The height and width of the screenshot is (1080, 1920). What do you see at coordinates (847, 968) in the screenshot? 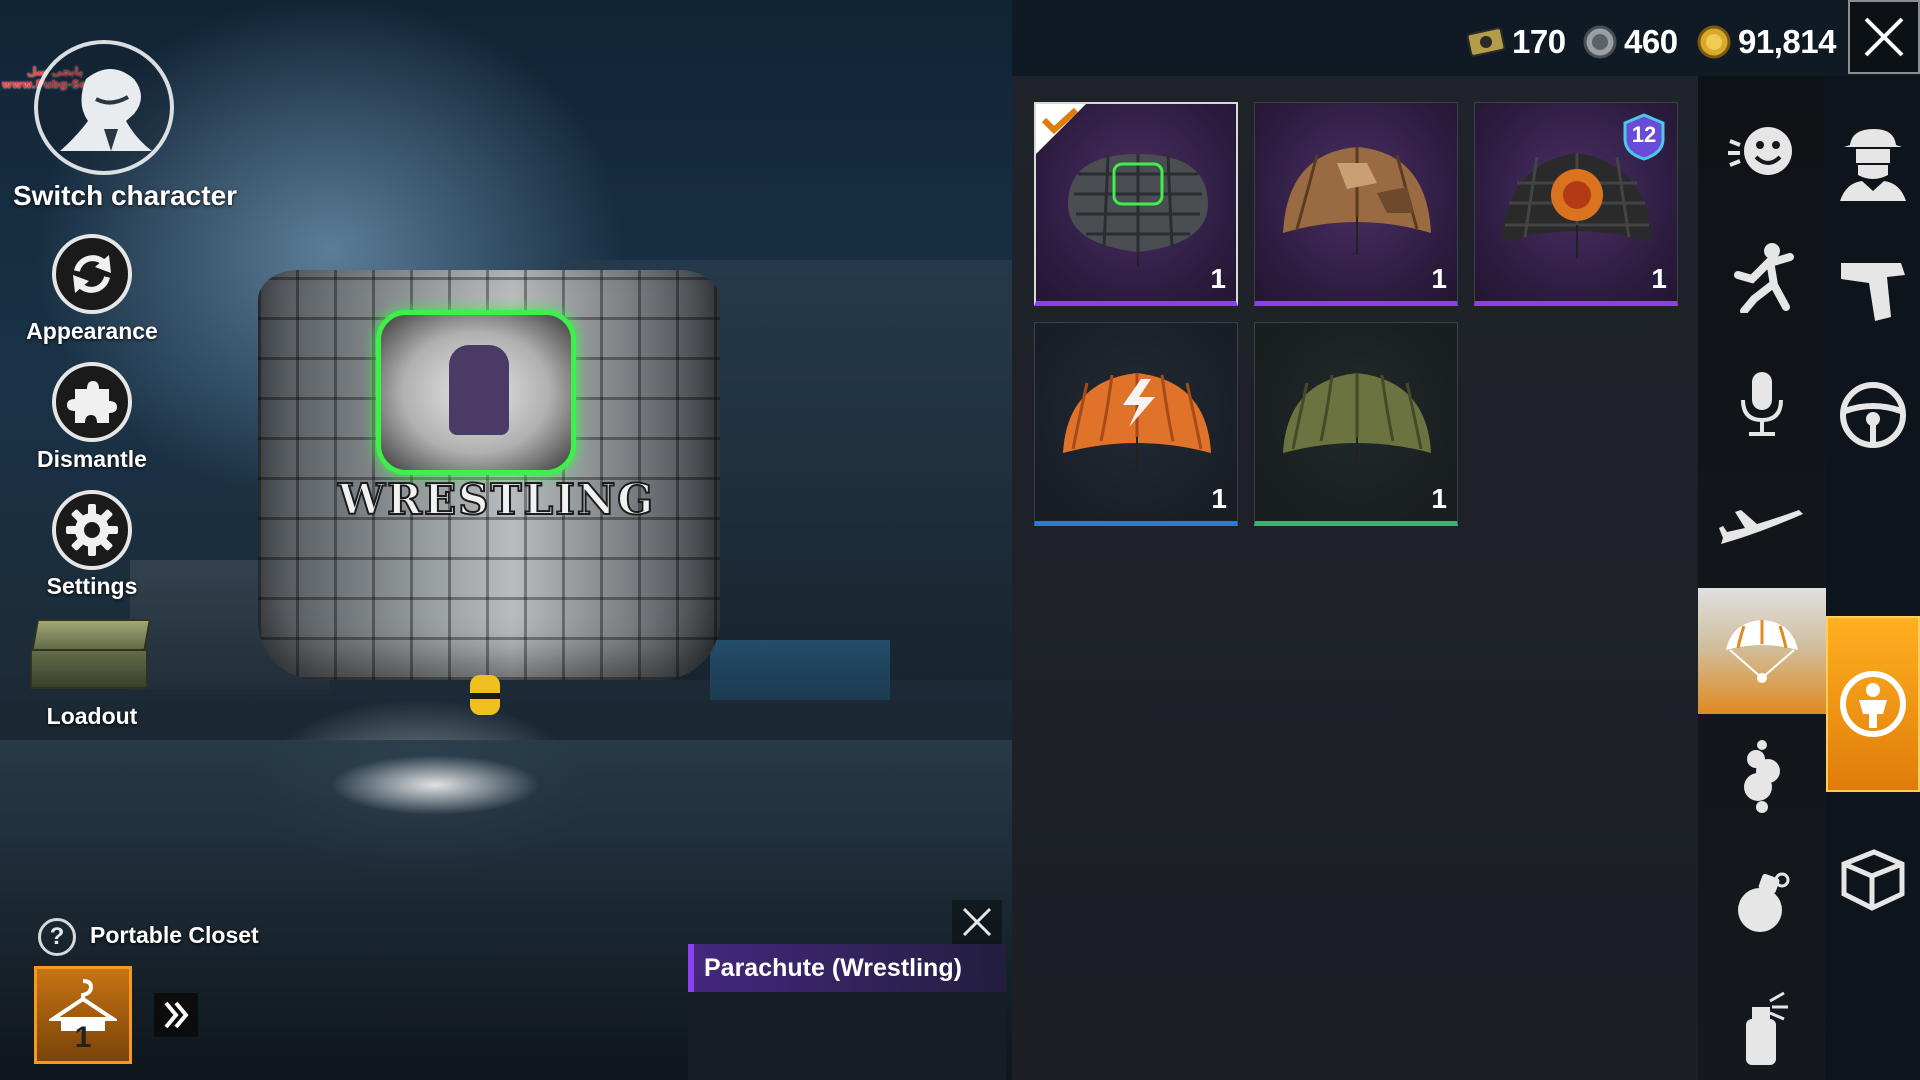
I see `item-tooltip-title: Parachute (Wrestling)` at bounding box center [847, 968].